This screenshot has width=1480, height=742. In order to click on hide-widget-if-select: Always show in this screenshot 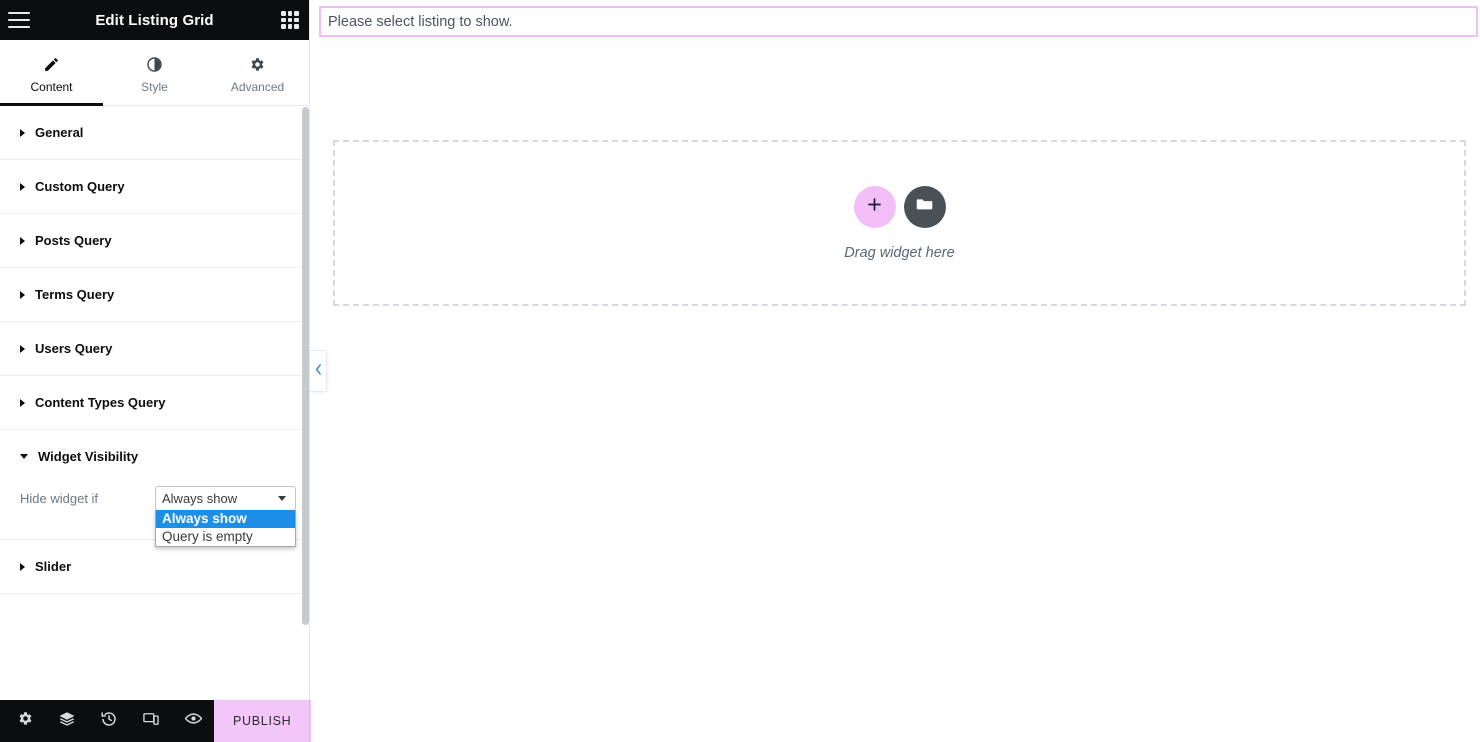, I will do `click(225, 498)`.